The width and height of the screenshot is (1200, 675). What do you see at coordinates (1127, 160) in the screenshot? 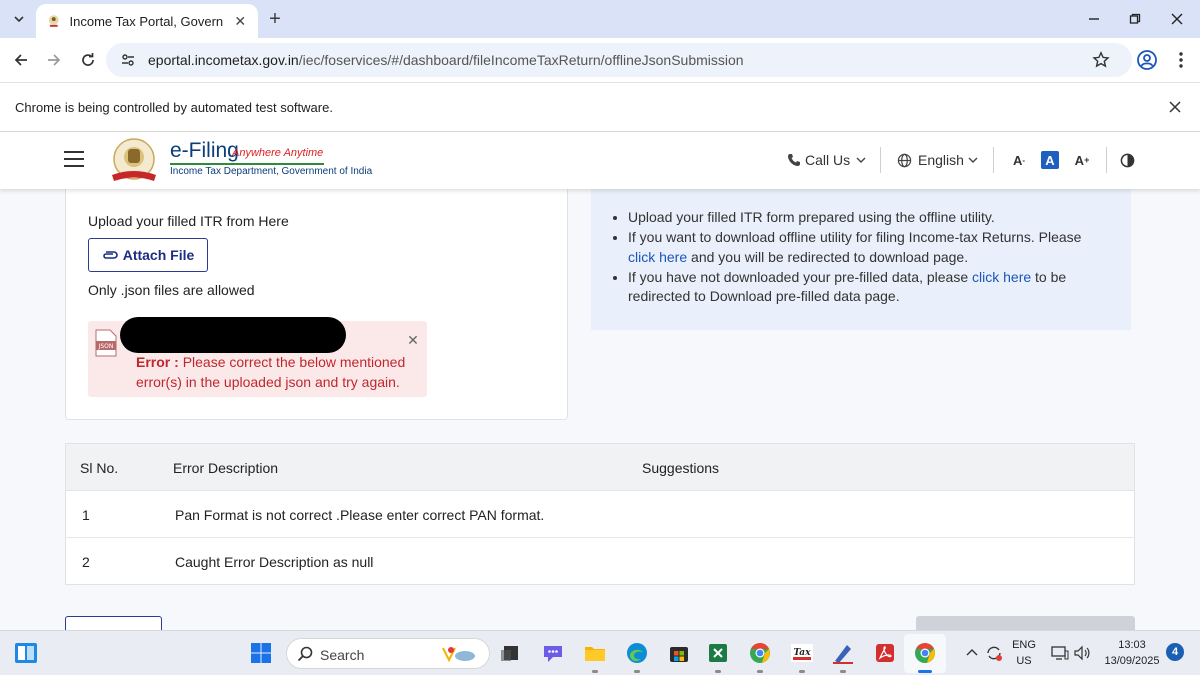
I see `contrast-icon` at bounding box center [1127, 160].